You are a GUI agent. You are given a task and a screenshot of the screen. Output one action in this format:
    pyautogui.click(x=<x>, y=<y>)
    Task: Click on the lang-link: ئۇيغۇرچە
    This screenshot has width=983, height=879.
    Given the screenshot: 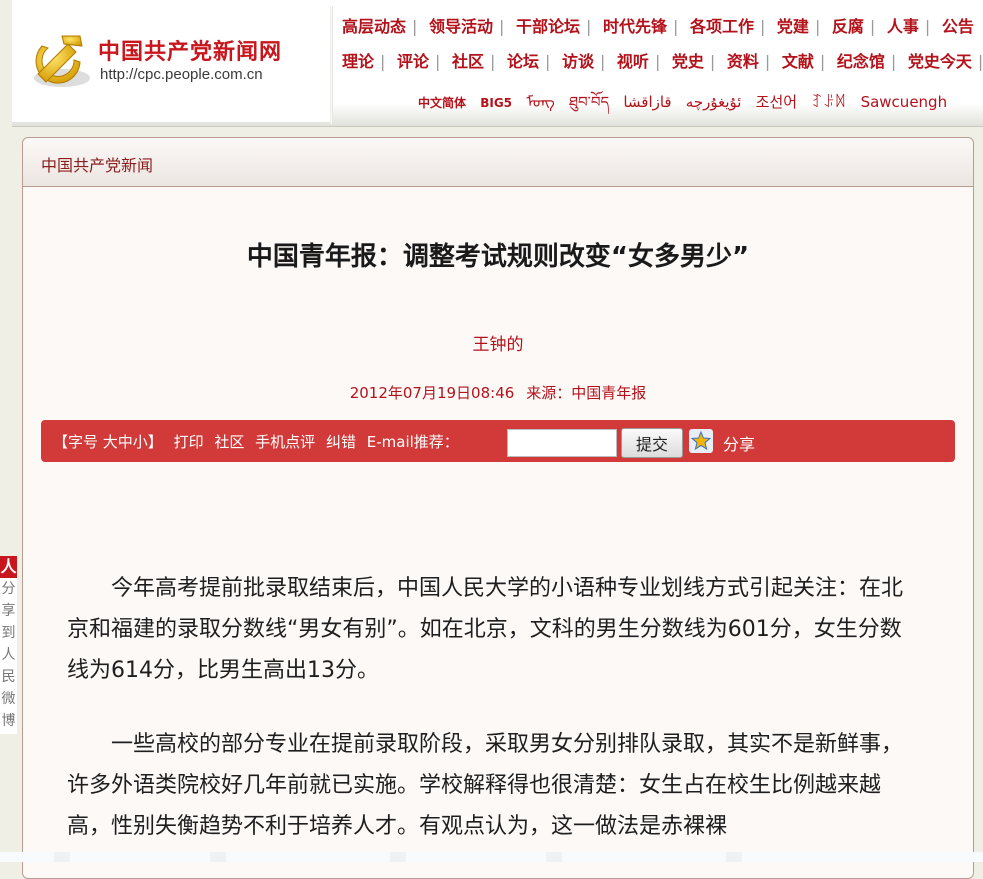 What is the action you would take?
    pyautogui.click(x=714, y=102)
    